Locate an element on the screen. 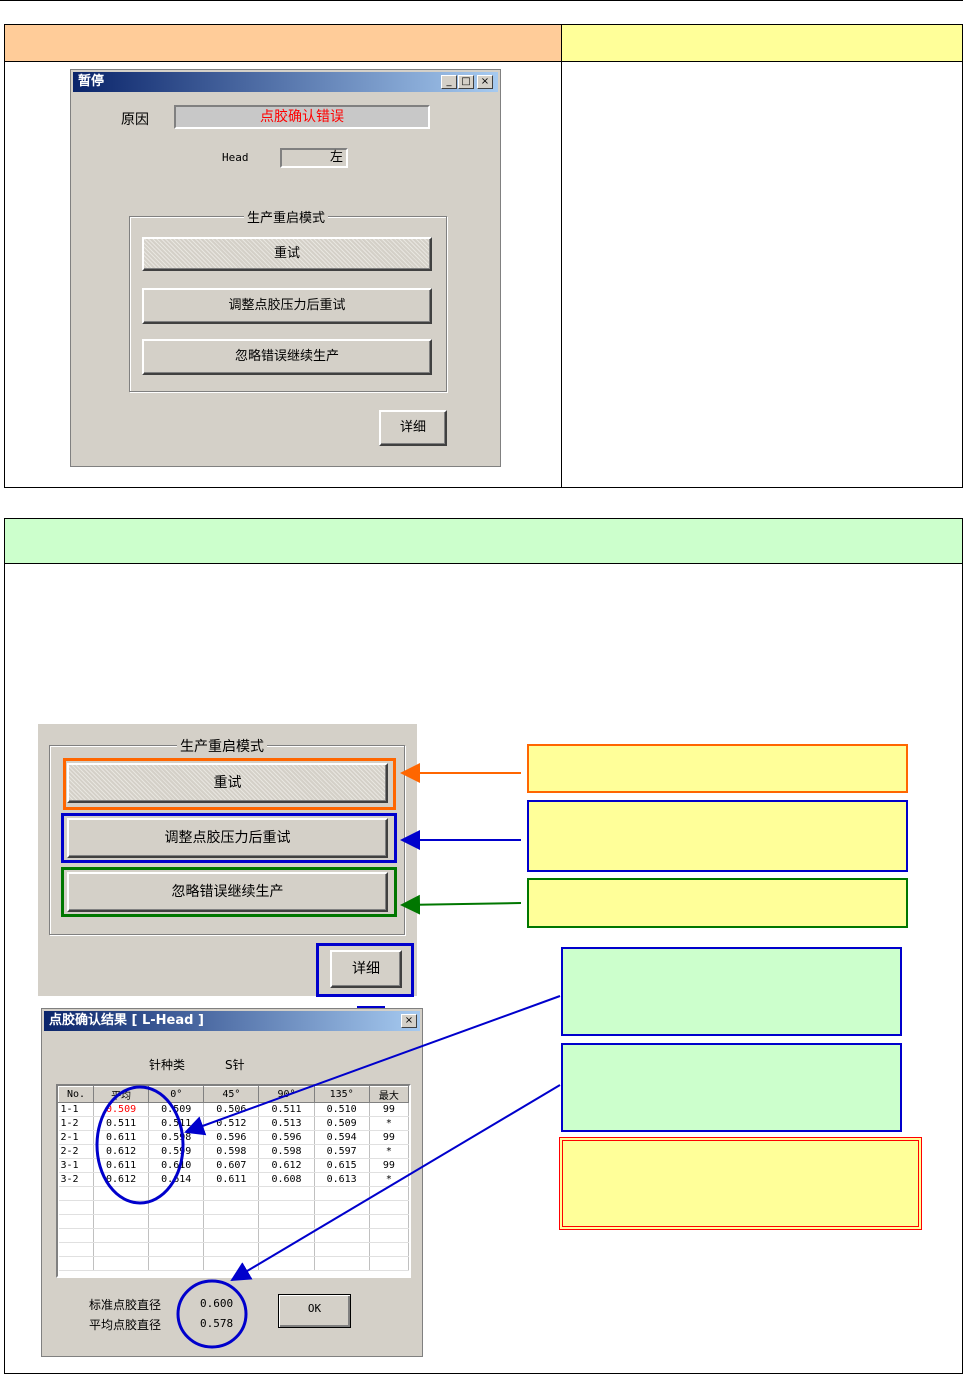 The height and width of the screenshot is (1375, 963). table-row: 2-2 0.612 0.599 0.598 0.598 0.597 * is located at coordinates (233, 1151).